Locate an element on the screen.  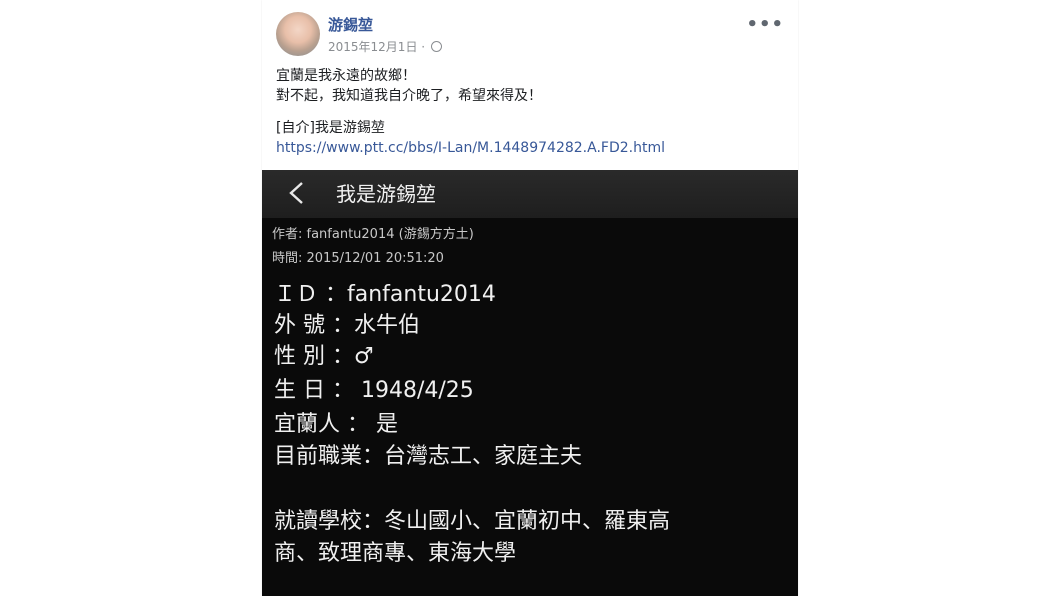
profile-occupation: 目前職業：台灣志工、家庭主夫 is located at coordinates (428, 456).